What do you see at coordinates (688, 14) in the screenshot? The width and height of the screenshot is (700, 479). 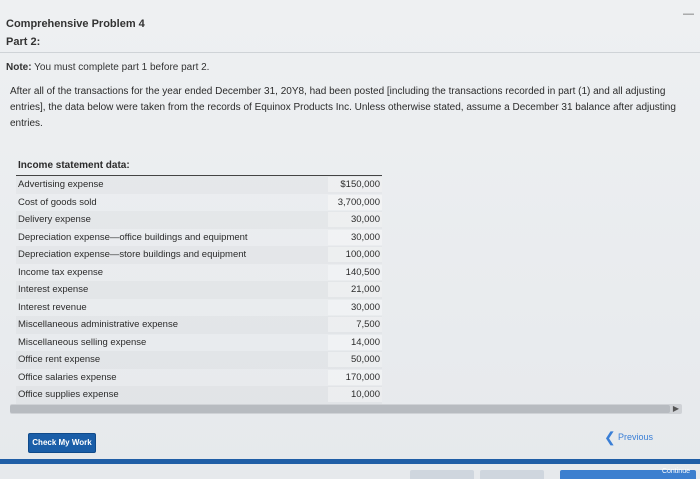 I see `corner-mark: —` at bounding box center [688, 14].